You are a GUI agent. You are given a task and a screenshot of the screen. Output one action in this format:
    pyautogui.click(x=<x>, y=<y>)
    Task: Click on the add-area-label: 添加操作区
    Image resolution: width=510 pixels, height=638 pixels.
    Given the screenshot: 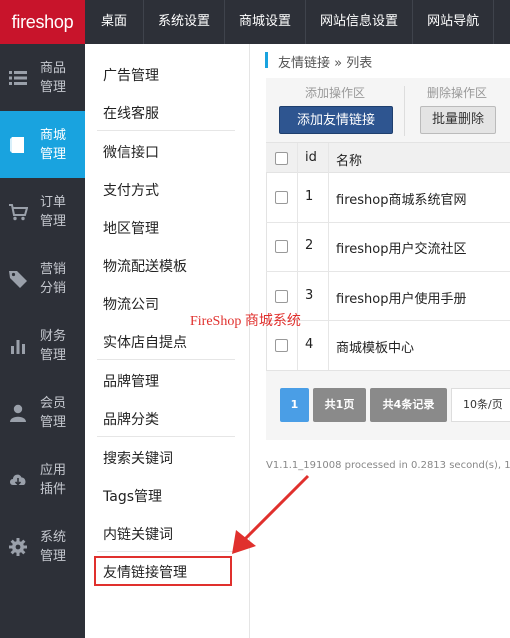 What is the action you would take?
    pyautogui.click(x=335, y=93)
    